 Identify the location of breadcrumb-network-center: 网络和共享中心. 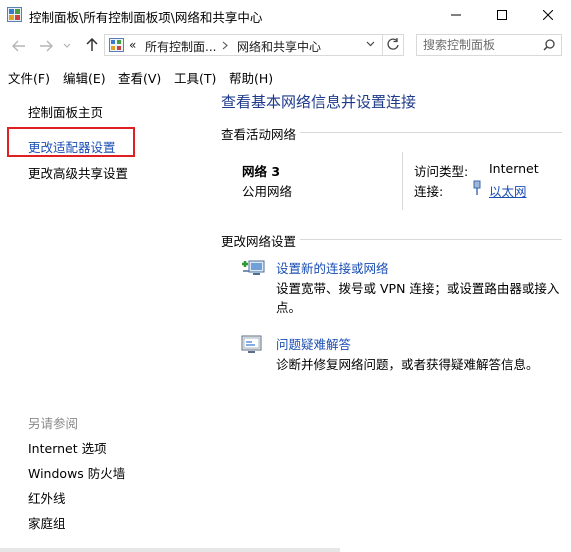
(279, 46).